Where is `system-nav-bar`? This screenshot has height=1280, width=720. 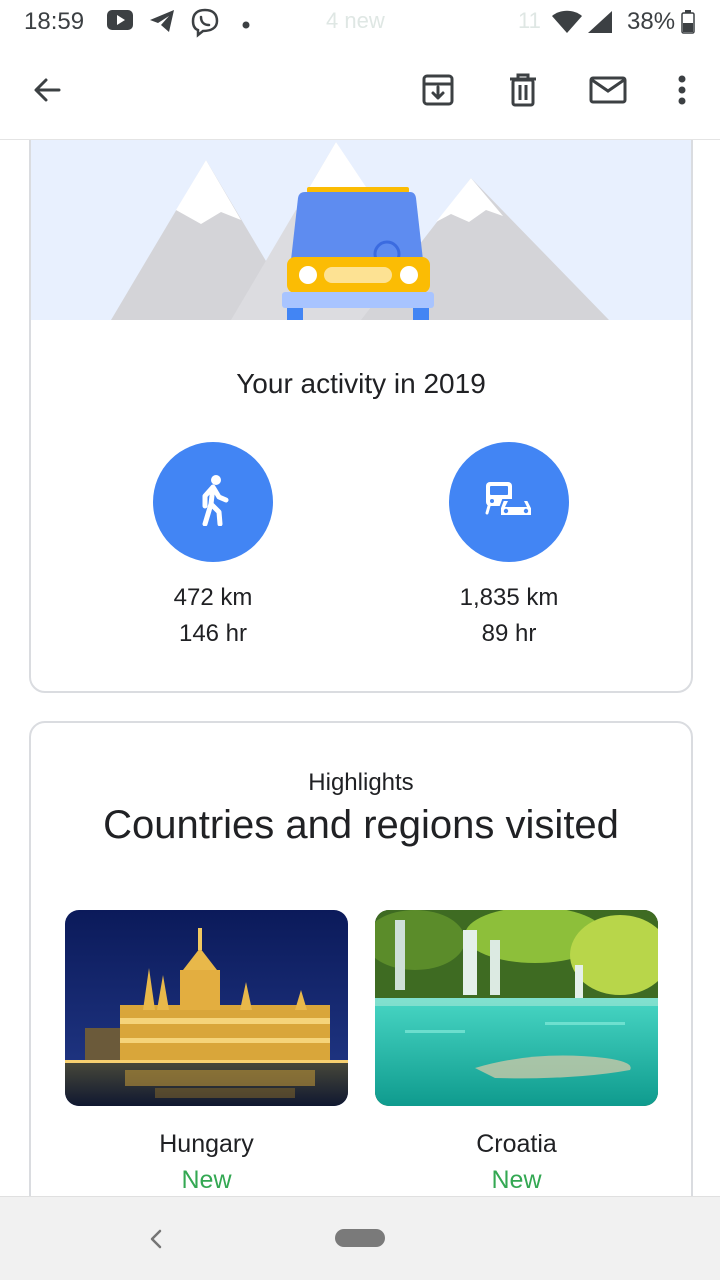
system-nav-bar is located at coordinates (360, 1238).